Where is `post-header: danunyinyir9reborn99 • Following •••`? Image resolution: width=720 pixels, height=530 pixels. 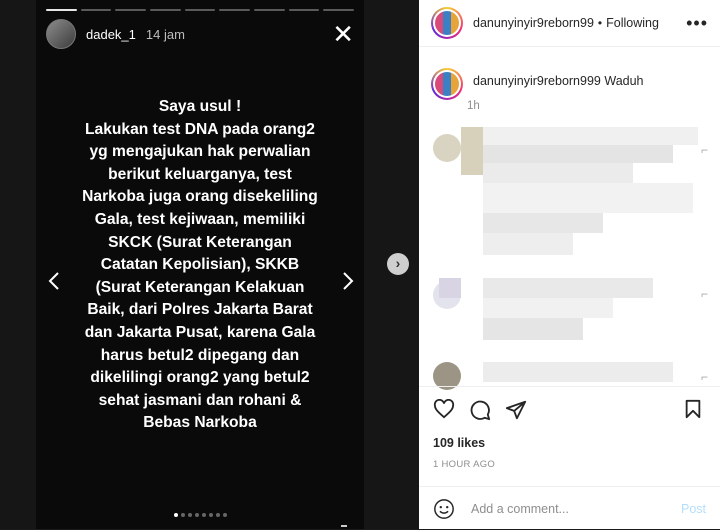
post-header: danunyinyir9reborn99 • Following ••• is located at coordinates (569, 23).